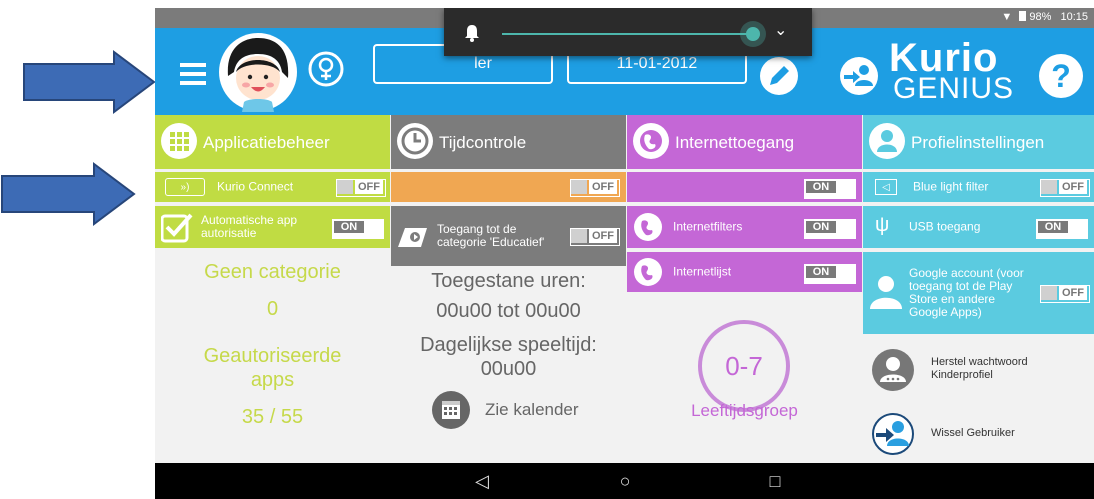  I want to click on kurio-connect-icon: »), so click(185, 187).